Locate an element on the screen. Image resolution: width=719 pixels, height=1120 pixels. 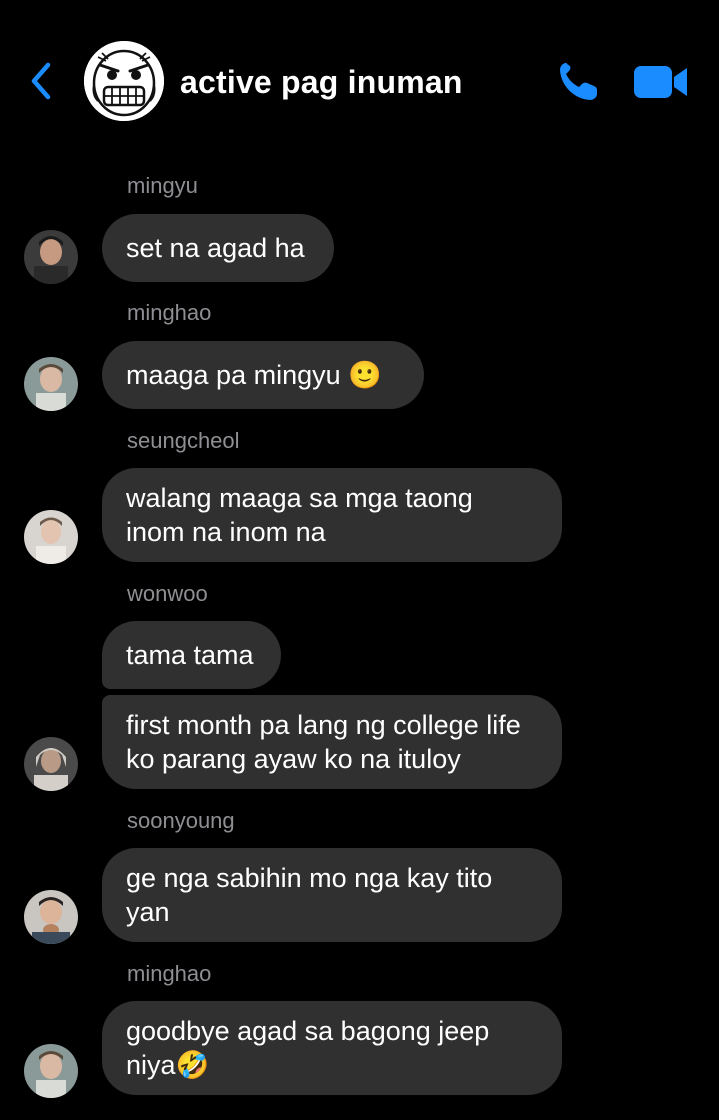
message-text: set na agad ha is located at coordinates (215, 248).